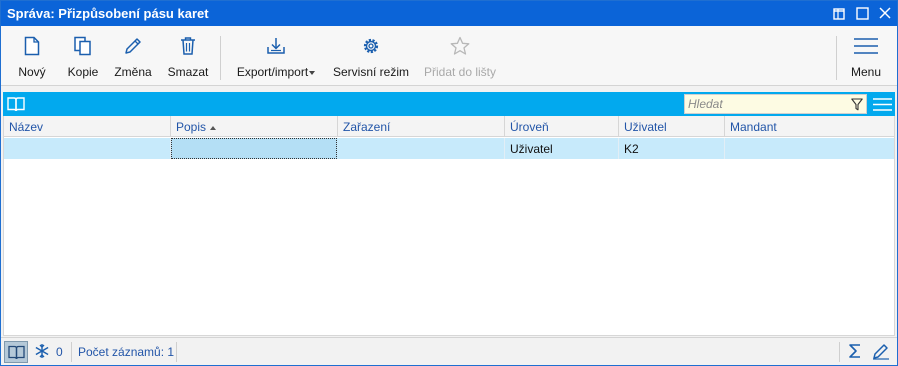 This screenshot has height=366, width=898. I want to click on chevron-down-icon, so click(312, 72).